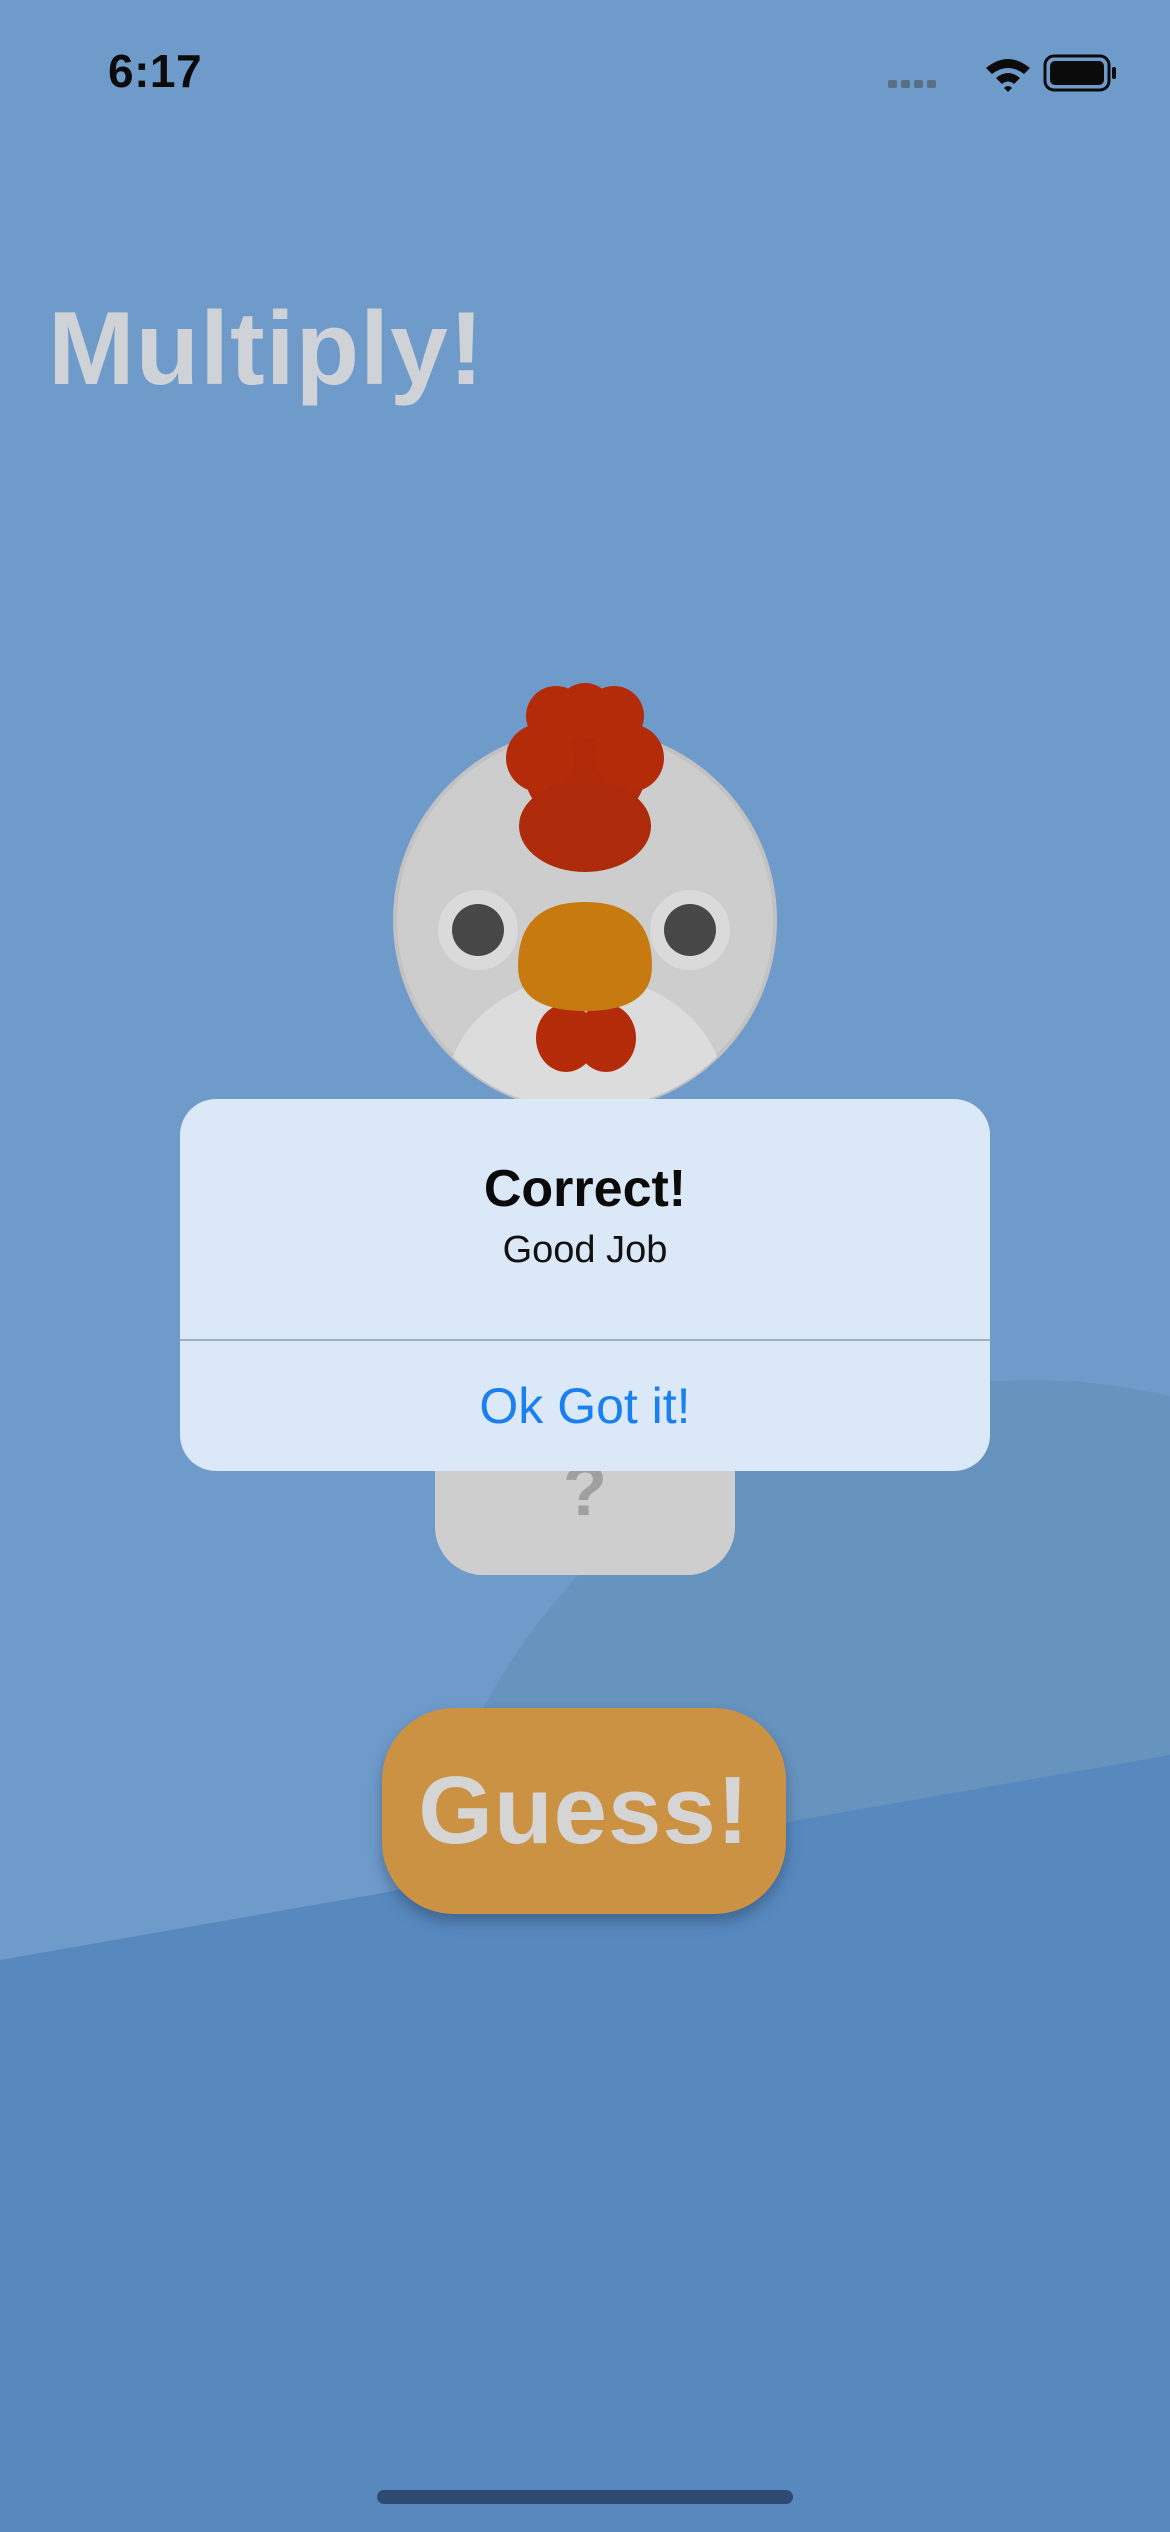 The height and width of the screenshot is (2532, 1170). Describe the element at coordinates (584, 1811) in the screenshot. I see `guess-button: Guess!` at that location.